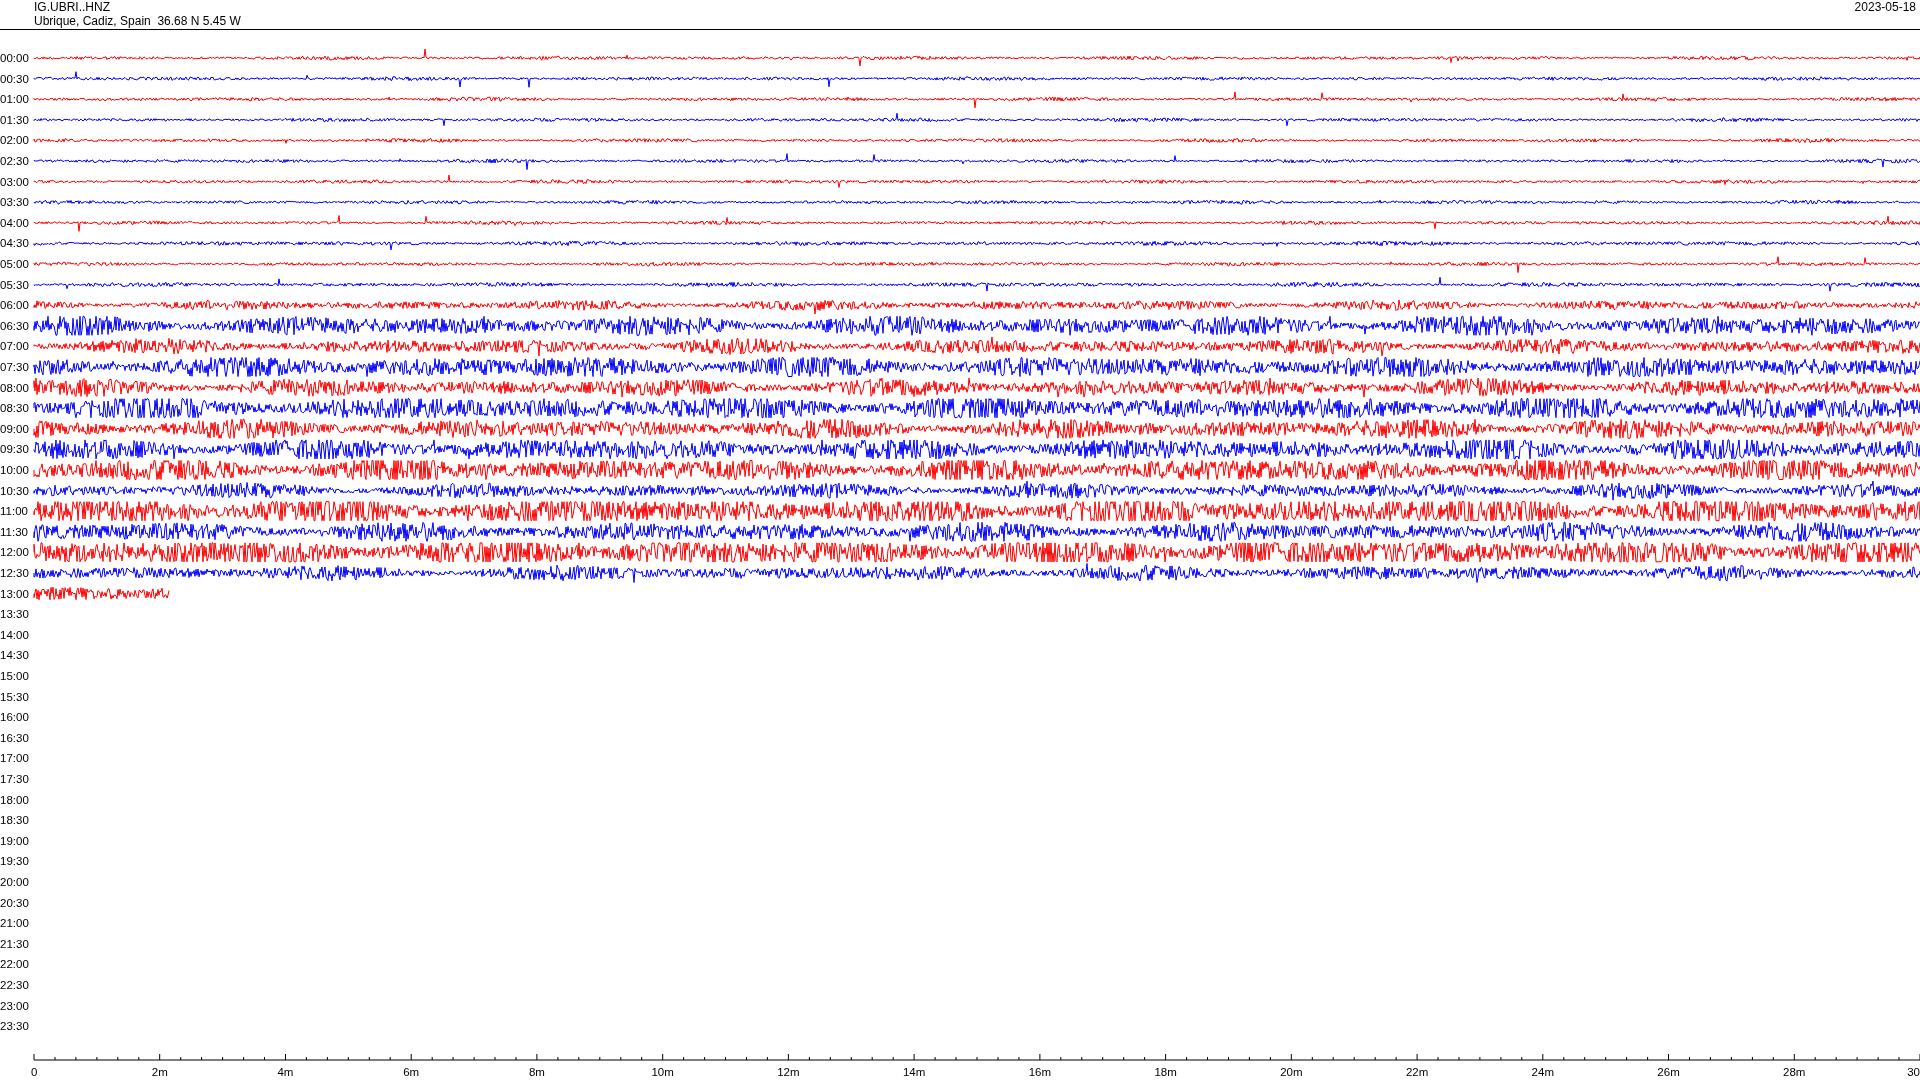 The width and height of the screenshot is (1920, 1080). Describe the element at coordinates (14, 964) in the screenshot. I see `time-label: 22:00` at that location.